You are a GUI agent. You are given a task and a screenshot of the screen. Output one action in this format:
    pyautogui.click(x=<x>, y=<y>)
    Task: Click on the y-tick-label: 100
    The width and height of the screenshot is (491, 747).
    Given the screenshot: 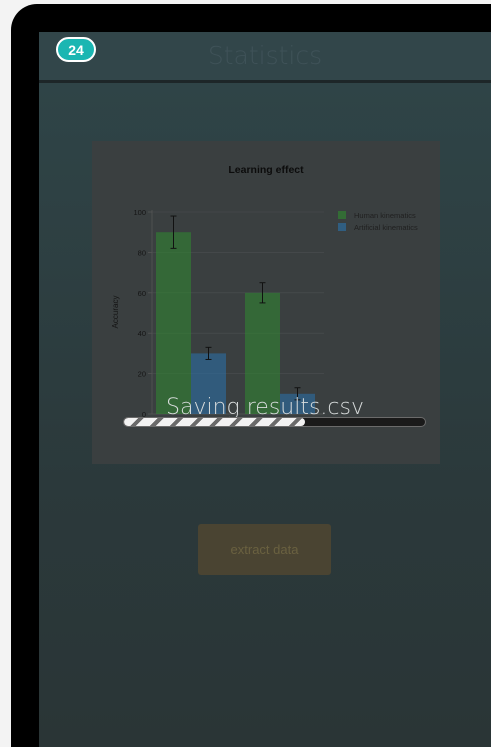 What is the action you would take?
    pyautogui.click(x=139, y=212)
    